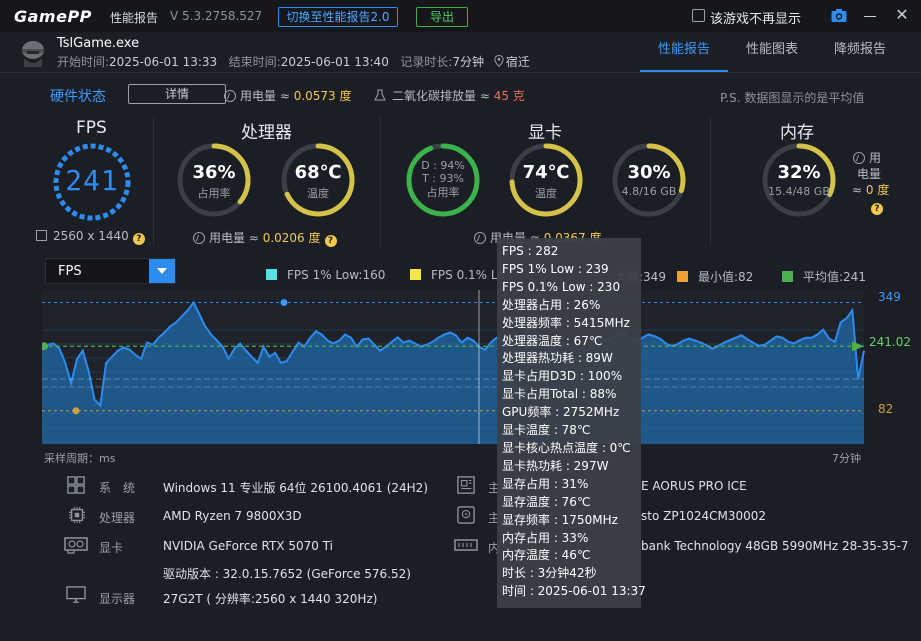  Describe the element at coordinates (869, 174) in the screenshot. I see `memory-power-label2: 电量` at that location.